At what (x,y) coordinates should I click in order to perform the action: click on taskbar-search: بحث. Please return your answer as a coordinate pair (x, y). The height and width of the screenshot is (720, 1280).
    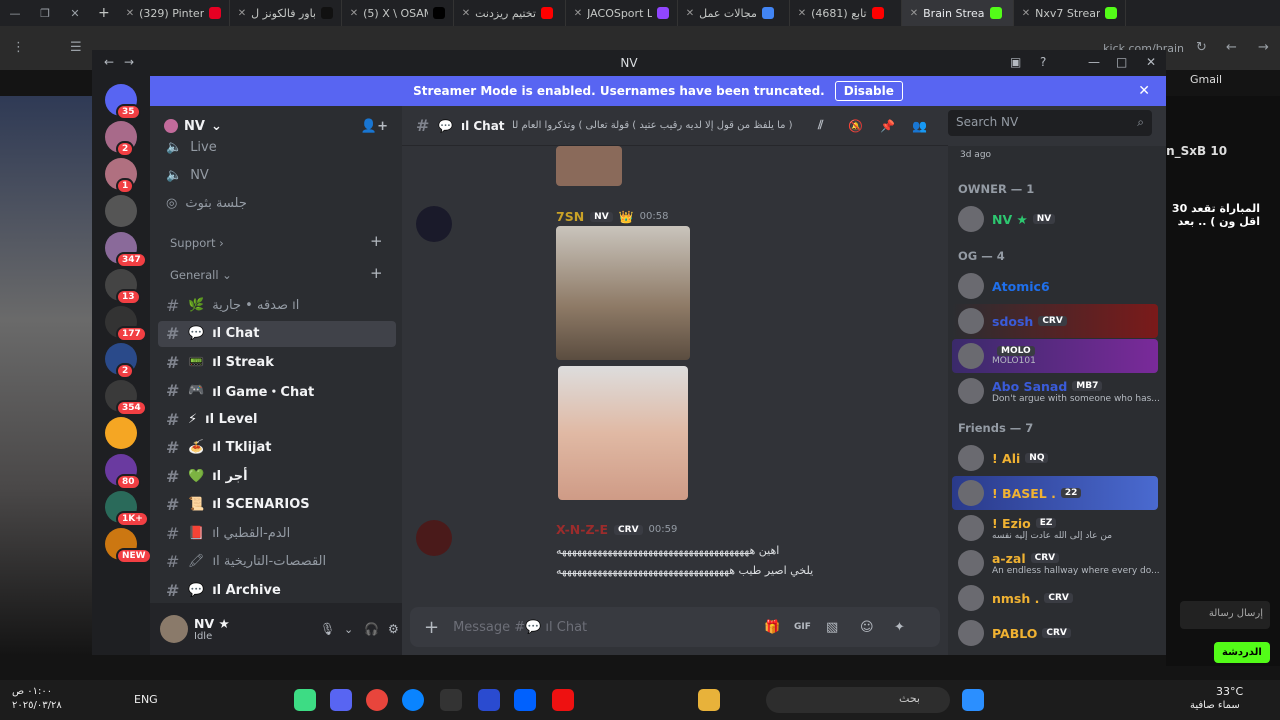
    Looking at the image, I should click on (858, 700).